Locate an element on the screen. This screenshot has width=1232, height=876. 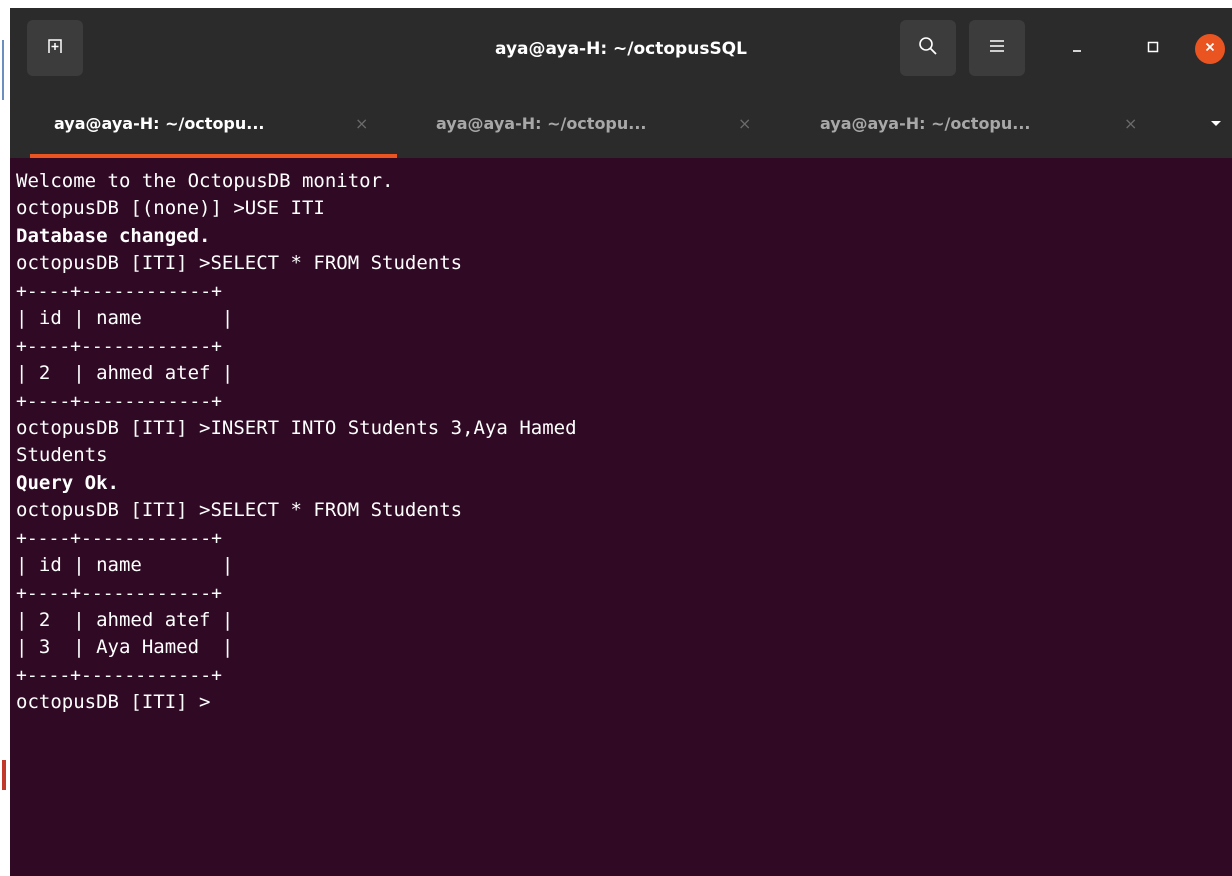
maximize-button is located at coordinates (1153, 49).